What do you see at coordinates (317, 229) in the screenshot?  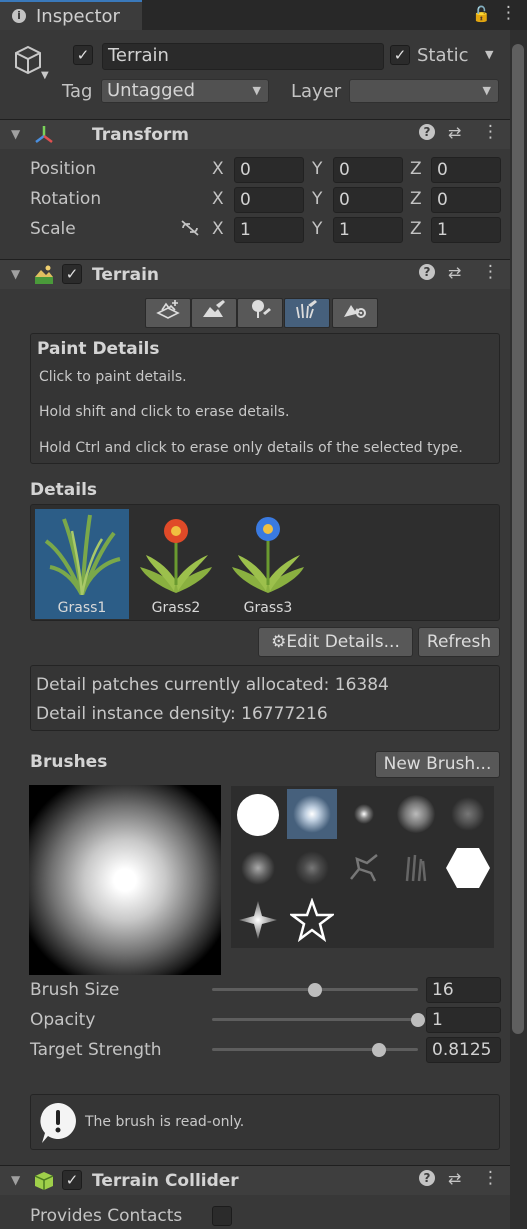 I see `axis-y-label: Y` at bounding box center [317, 229].